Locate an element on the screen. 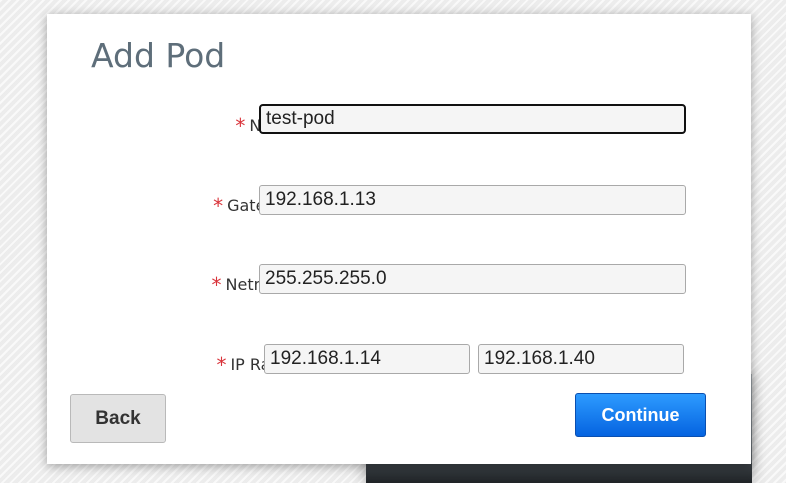 The image size is (786, 483). ip-range-end-input is located at coordinates (581, 359).